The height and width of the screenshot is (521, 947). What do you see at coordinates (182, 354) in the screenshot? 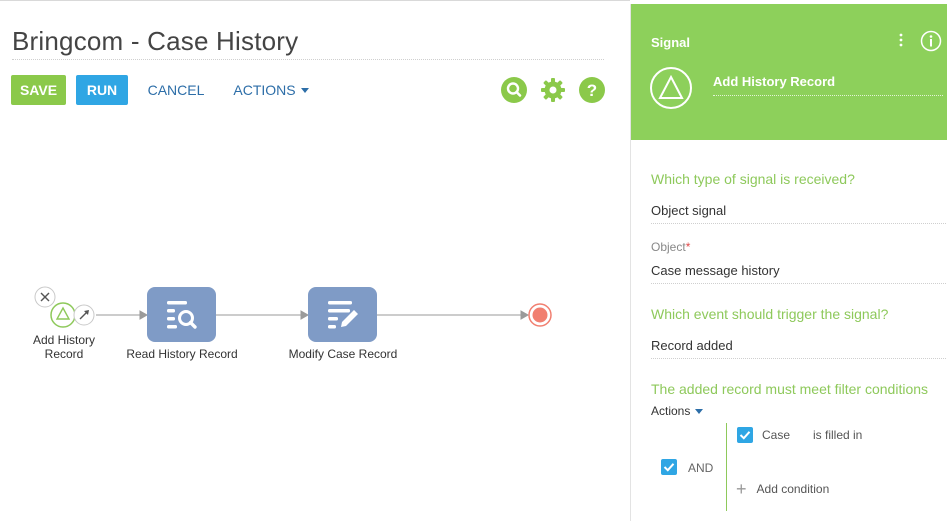
I see `task-read-label: Read History Record` at bounding box center [182, 354].